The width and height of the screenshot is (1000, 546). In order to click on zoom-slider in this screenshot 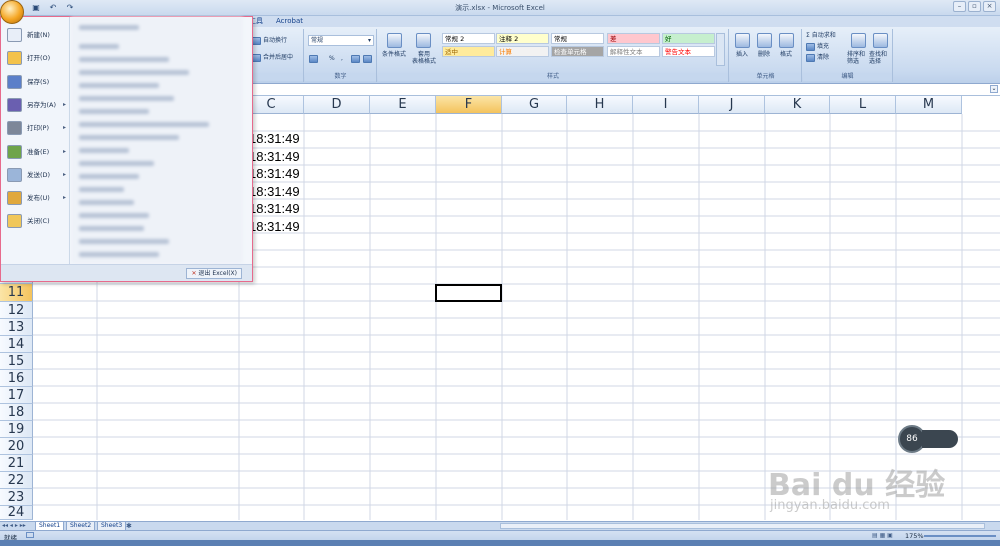, I will do `click(960, 536)`.